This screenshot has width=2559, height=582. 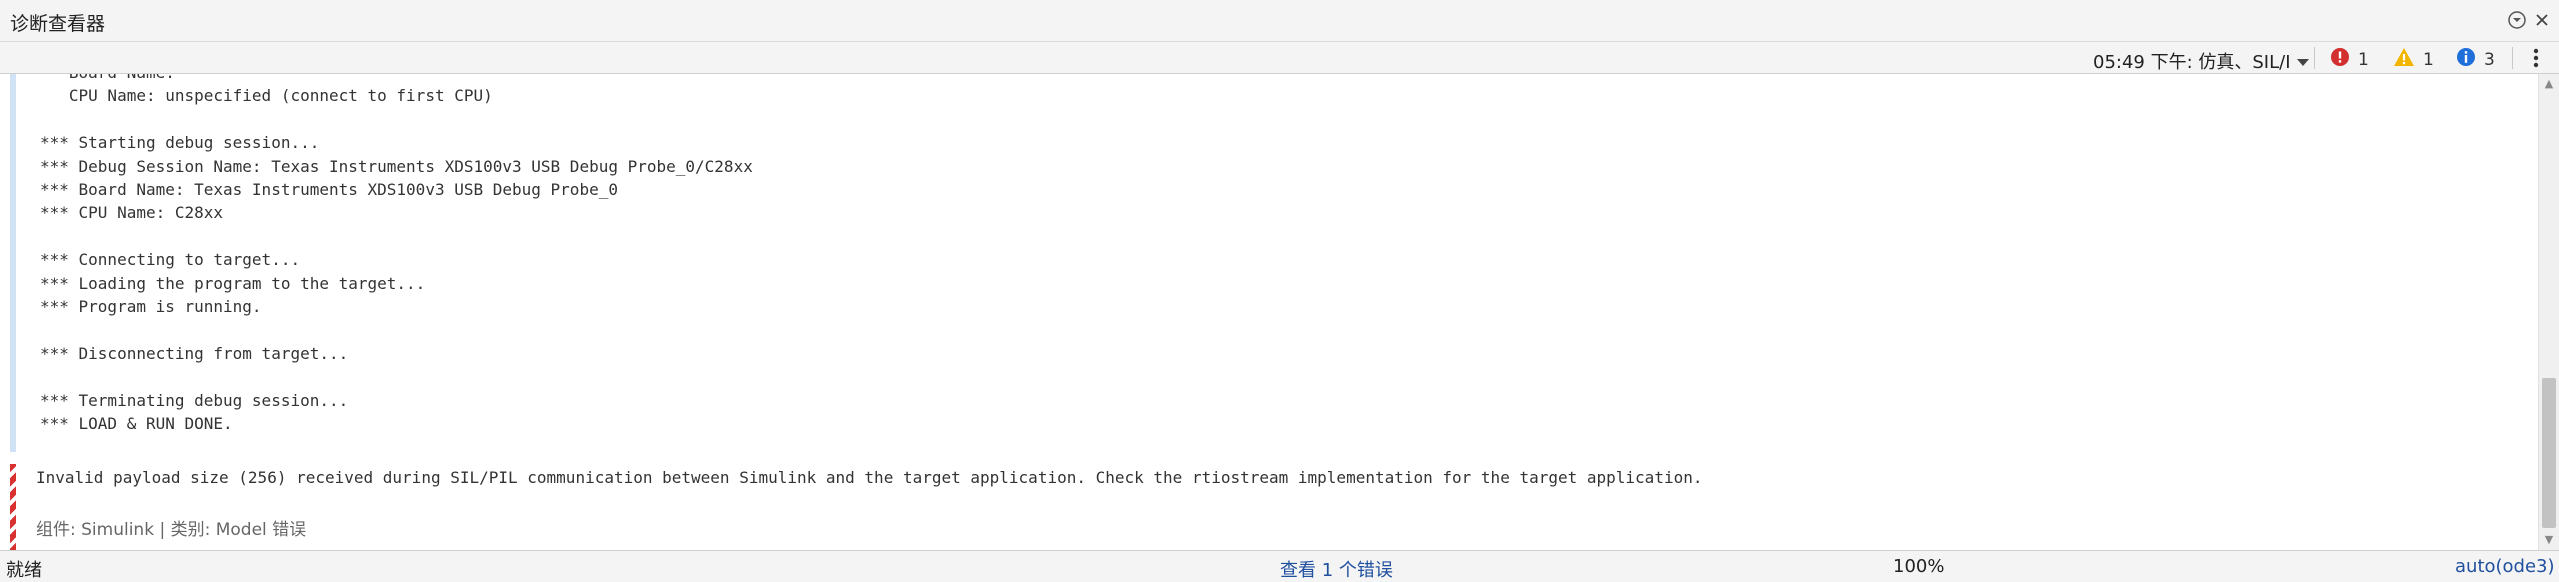 I want to click on scroll-up-icon: ▲, so click(x=2549, y=83).